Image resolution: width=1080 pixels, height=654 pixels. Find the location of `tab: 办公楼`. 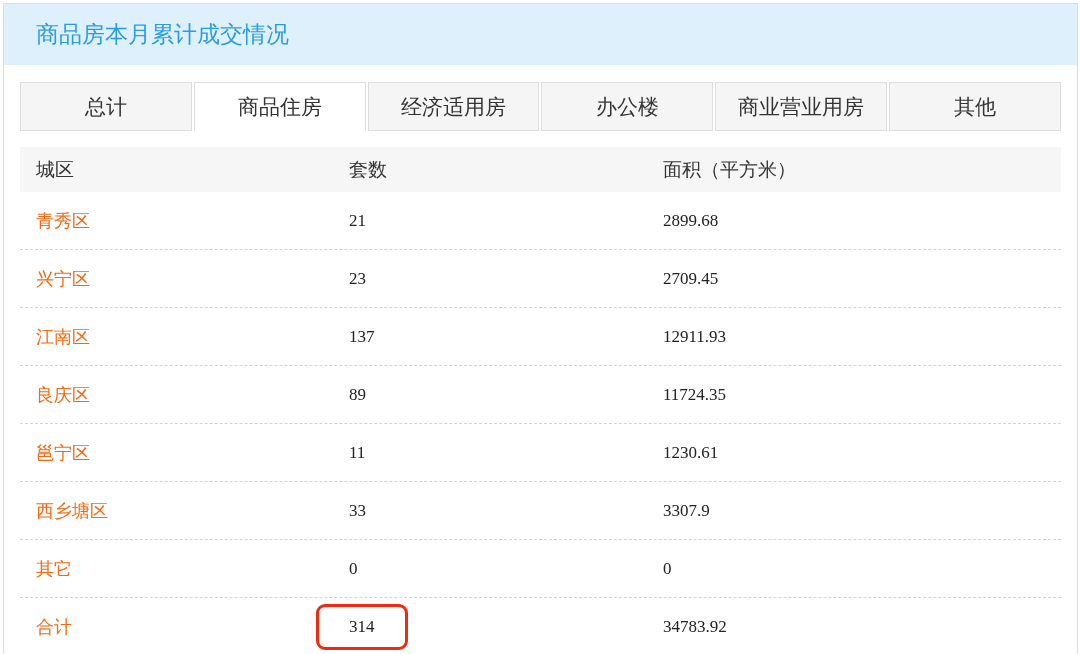

tab: 办公楼 is located at coordinates (627, 106).